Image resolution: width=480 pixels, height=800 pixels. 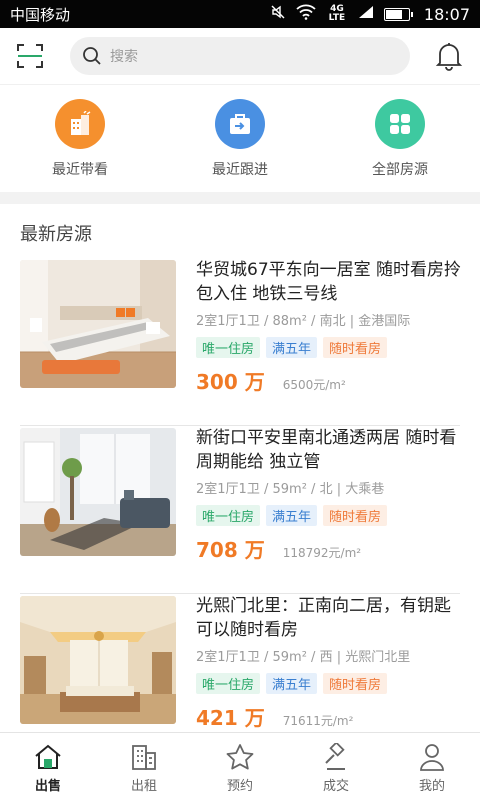 I want to click on shortcut-recent-followups-circle, so click(x=240, y=124).